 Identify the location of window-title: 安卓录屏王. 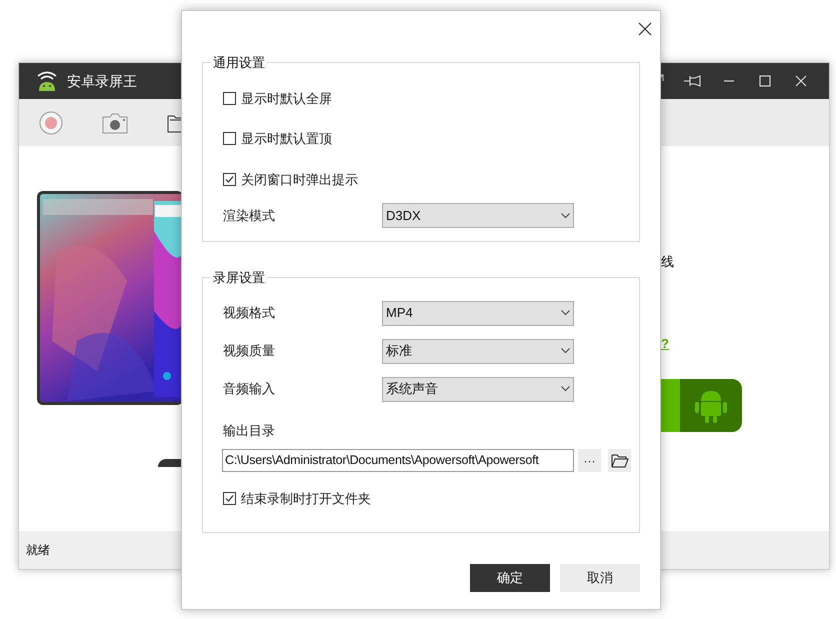
(102, 81).